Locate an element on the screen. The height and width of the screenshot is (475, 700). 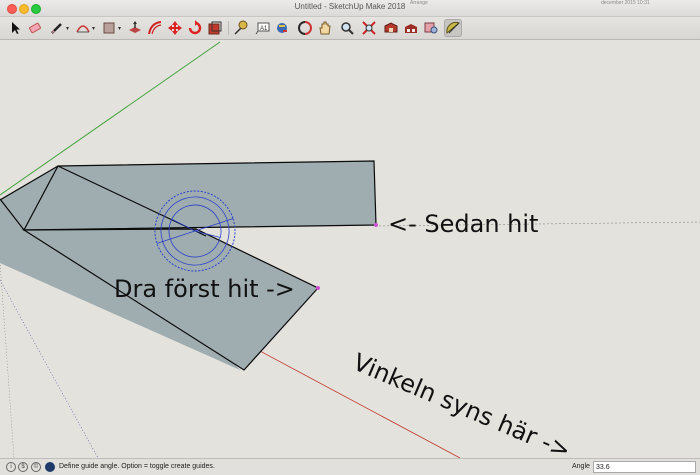
rectangle-icon is located at coordinates (109, 28).